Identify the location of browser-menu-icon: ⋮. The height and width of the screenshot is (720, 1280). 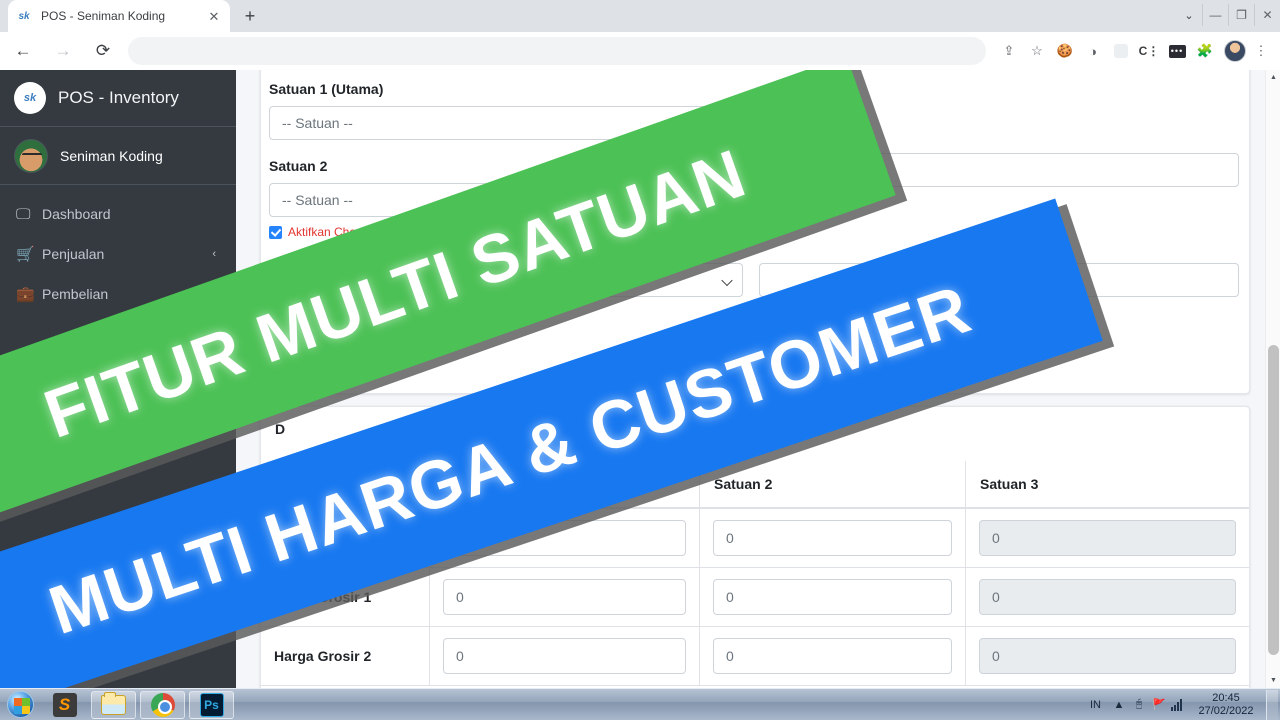
(1261, 51).